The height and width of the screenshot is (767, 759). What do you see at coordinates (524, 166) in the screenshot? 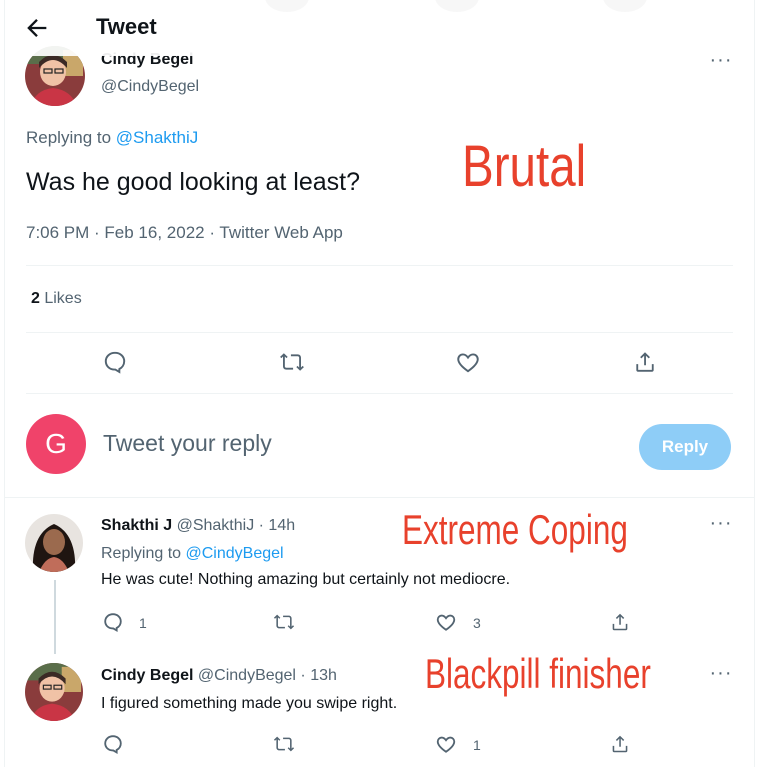
I see `caption-brutal: Brutal` at bounding box center [524, 166].